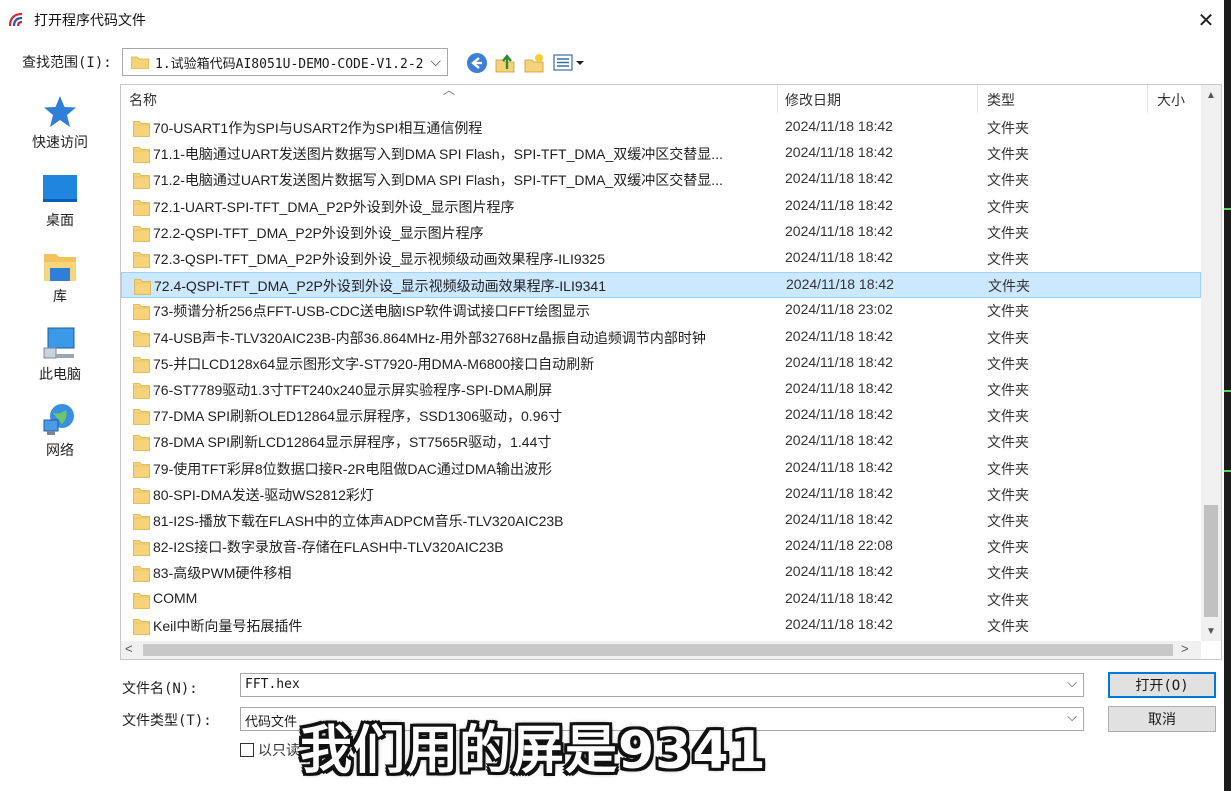 The height and width of the screenshot is (791, 1231). What do you see at coordinates (90, 20) in the screenshot?
I see `window-title: 打开程序代码文件` at bounding box center [90, 20].